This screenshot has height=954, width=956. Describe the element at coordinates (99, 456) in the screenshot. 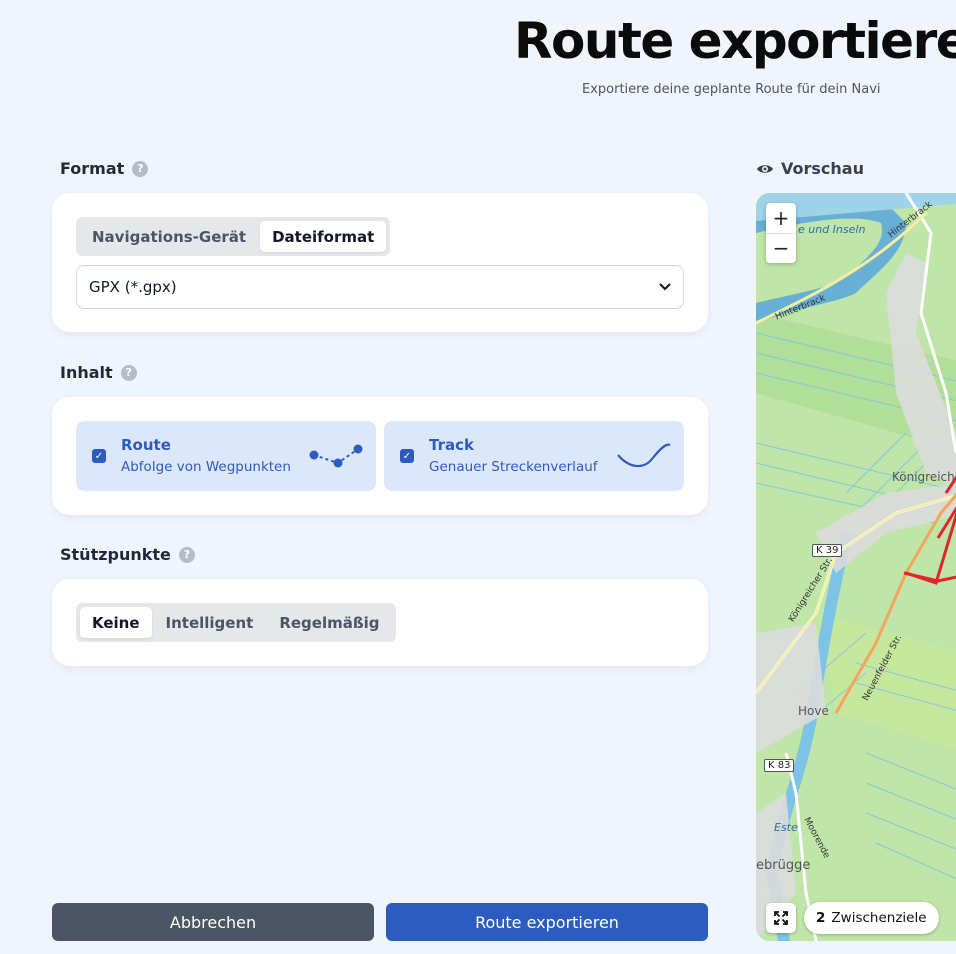

I see `route-checkbox: ✓` at that location.